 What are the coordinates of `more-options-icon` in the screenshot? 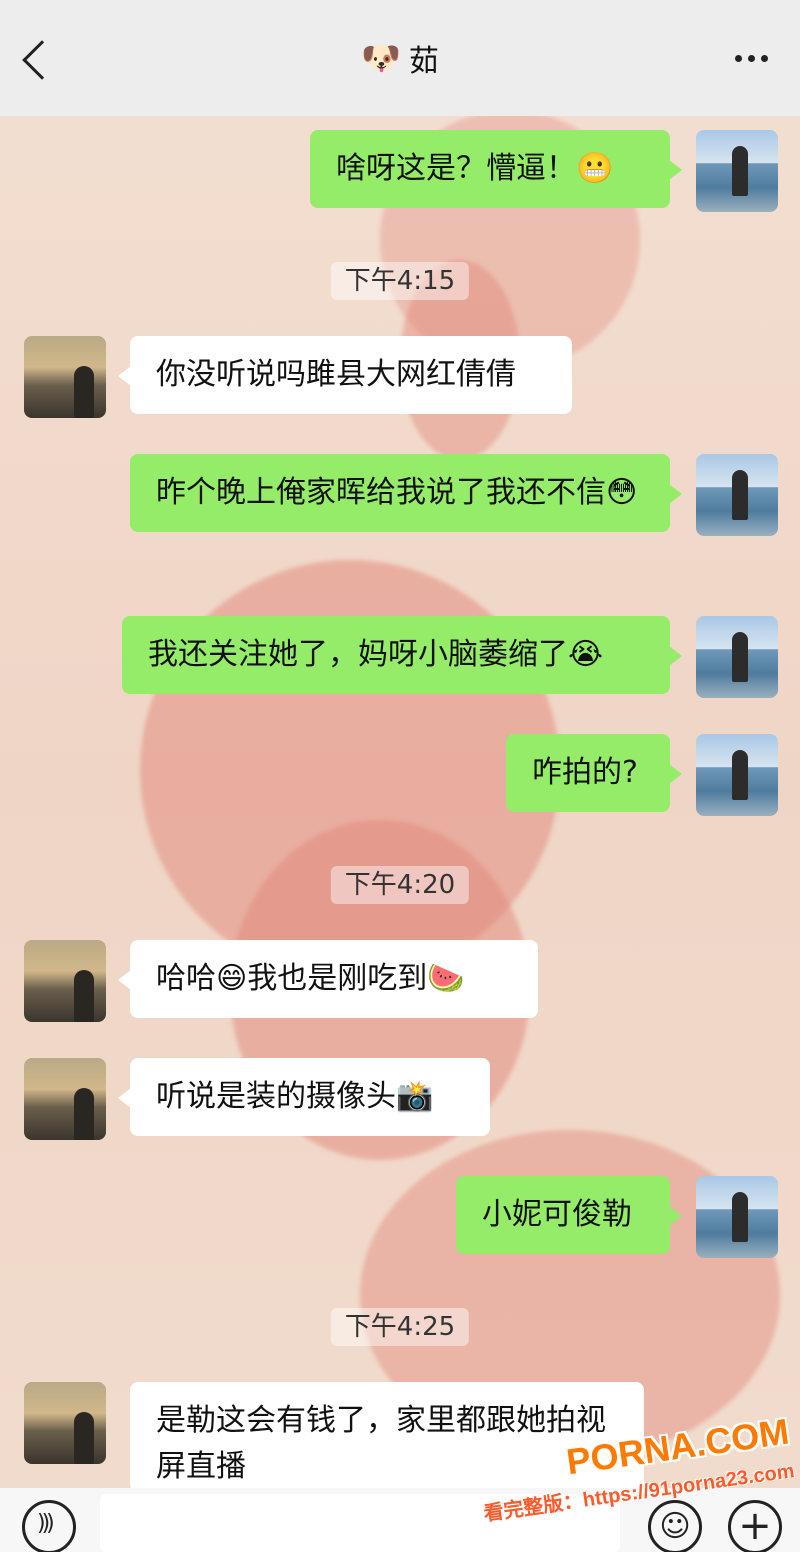 It's located at (751, 58).